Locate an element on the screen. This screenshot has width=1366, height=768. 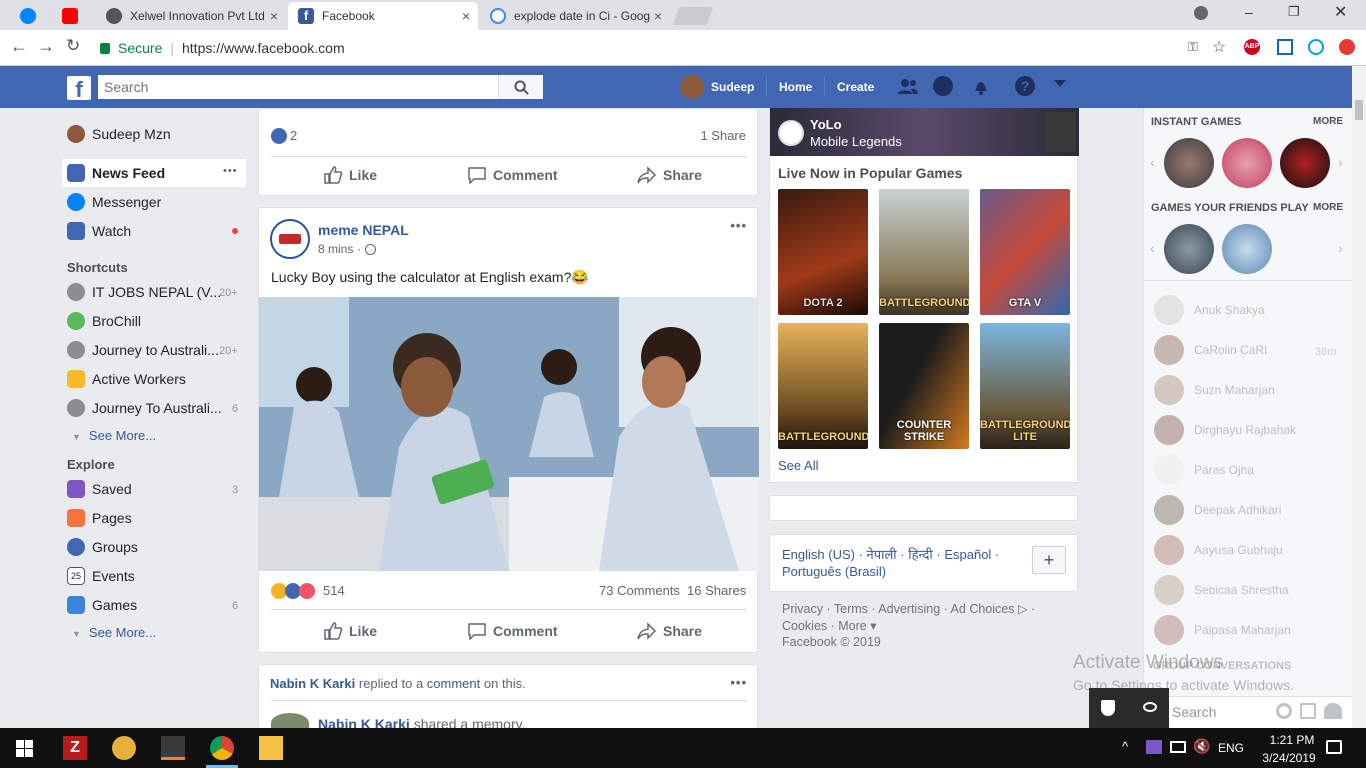
volume-mute-icon: 🔇 is located at coordinates (1201, 746).